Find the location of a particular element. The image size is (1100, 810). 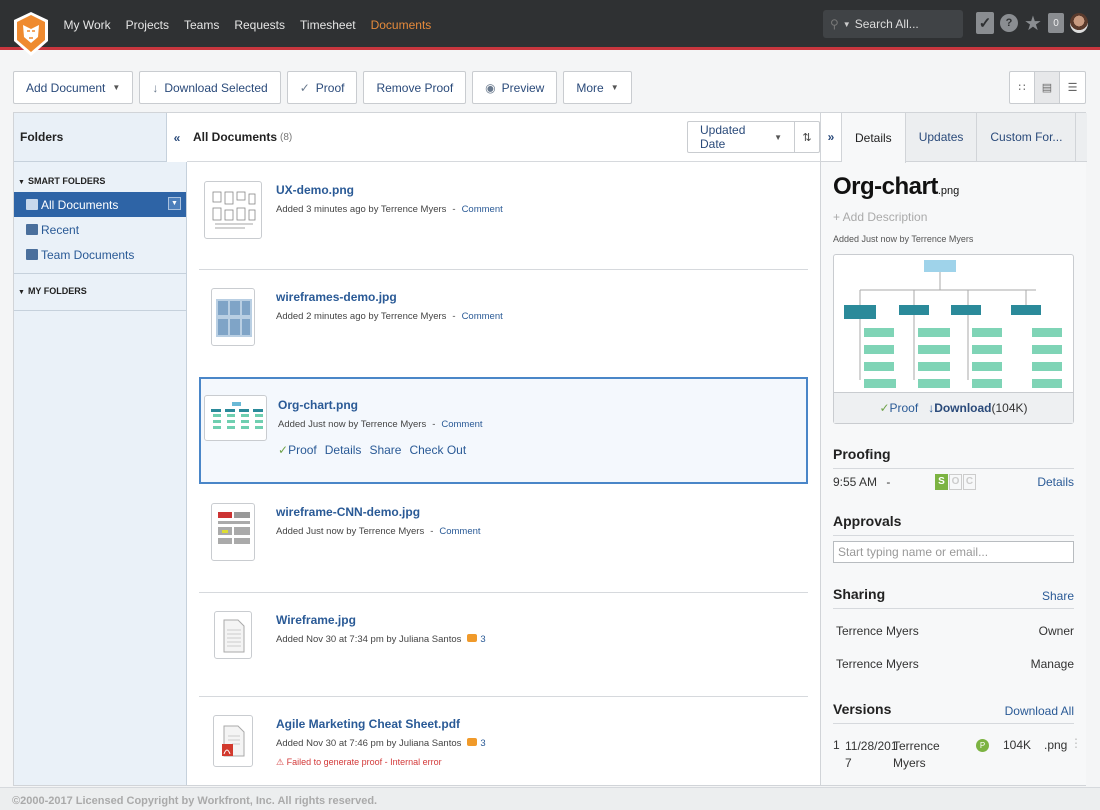

sidebar-item-all-documents: All Documents ▼ is located at coordinates (100, 204).